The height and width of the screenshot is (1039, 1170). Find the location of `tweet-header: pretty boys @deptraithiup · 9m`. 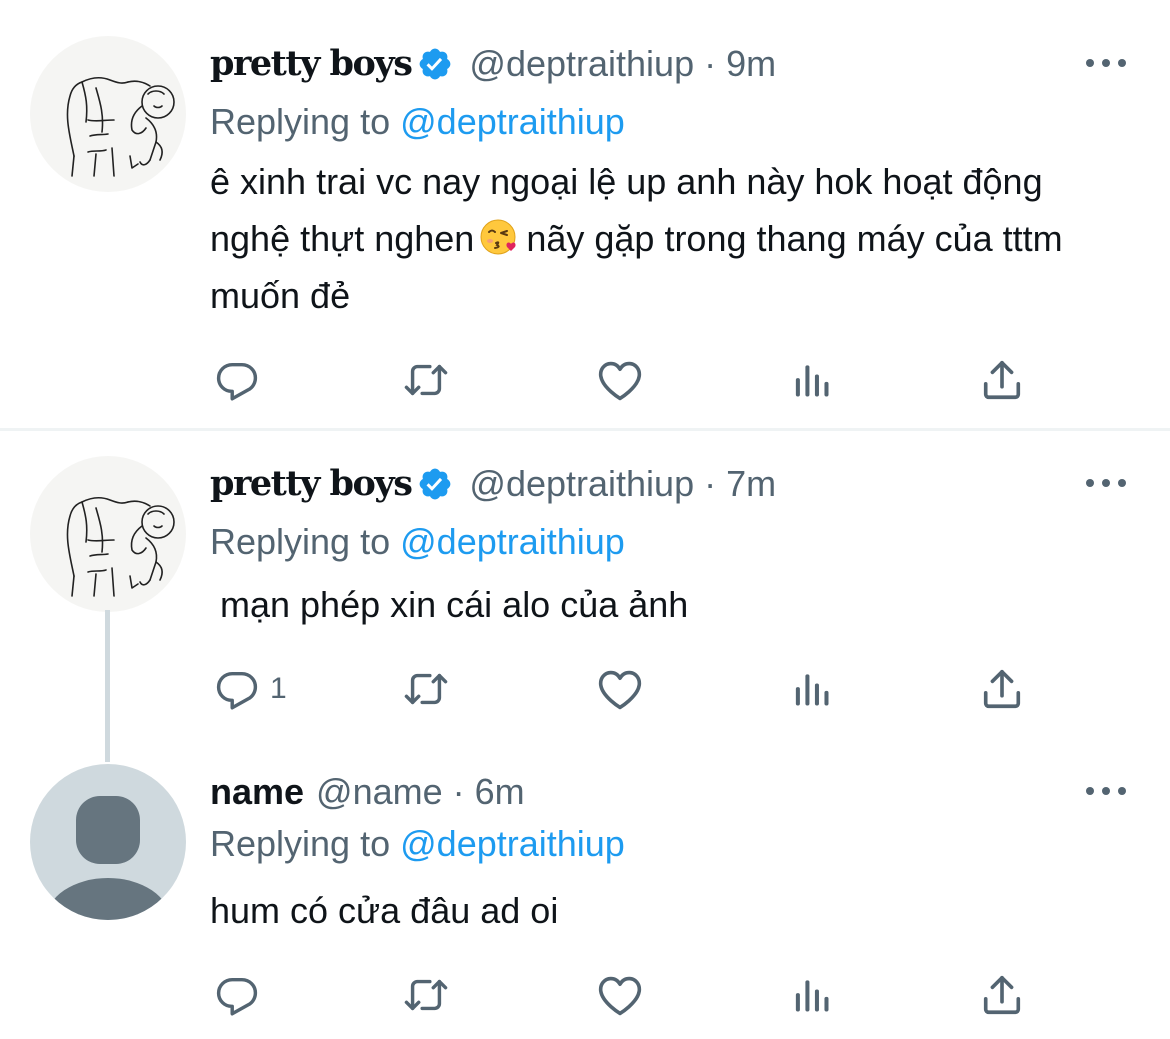

tweet-header: pretty boys @deptraithiup · 9m is located at coordinates (493, 64).